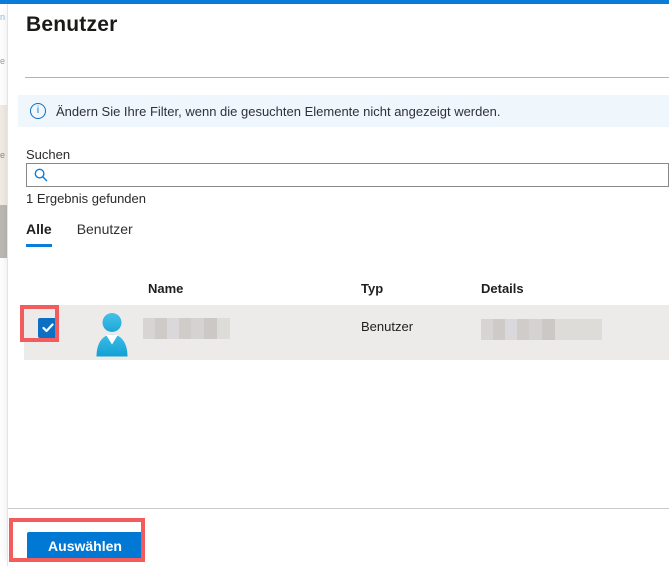 Image resolution: width=669 pixels, height=566 pixels. Describe the element at coordinates (85, 546) in the screenshot. I see `select-button: Auswählen` at that location.